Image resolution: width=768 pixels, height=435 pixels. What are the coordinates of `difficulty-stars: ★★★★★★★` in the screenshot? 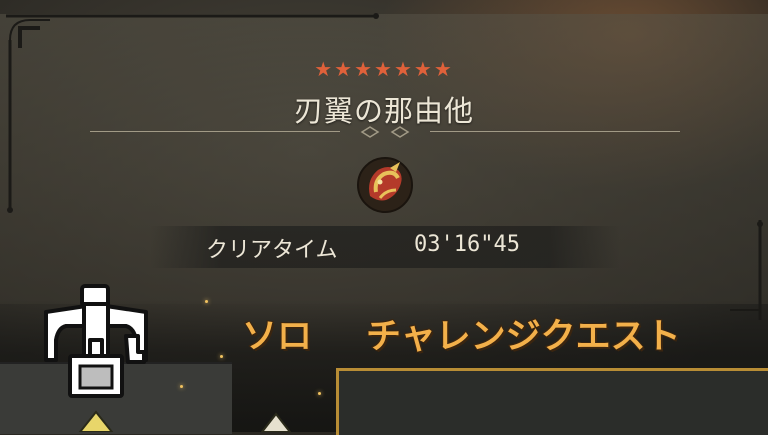 It's located at (384, 69).